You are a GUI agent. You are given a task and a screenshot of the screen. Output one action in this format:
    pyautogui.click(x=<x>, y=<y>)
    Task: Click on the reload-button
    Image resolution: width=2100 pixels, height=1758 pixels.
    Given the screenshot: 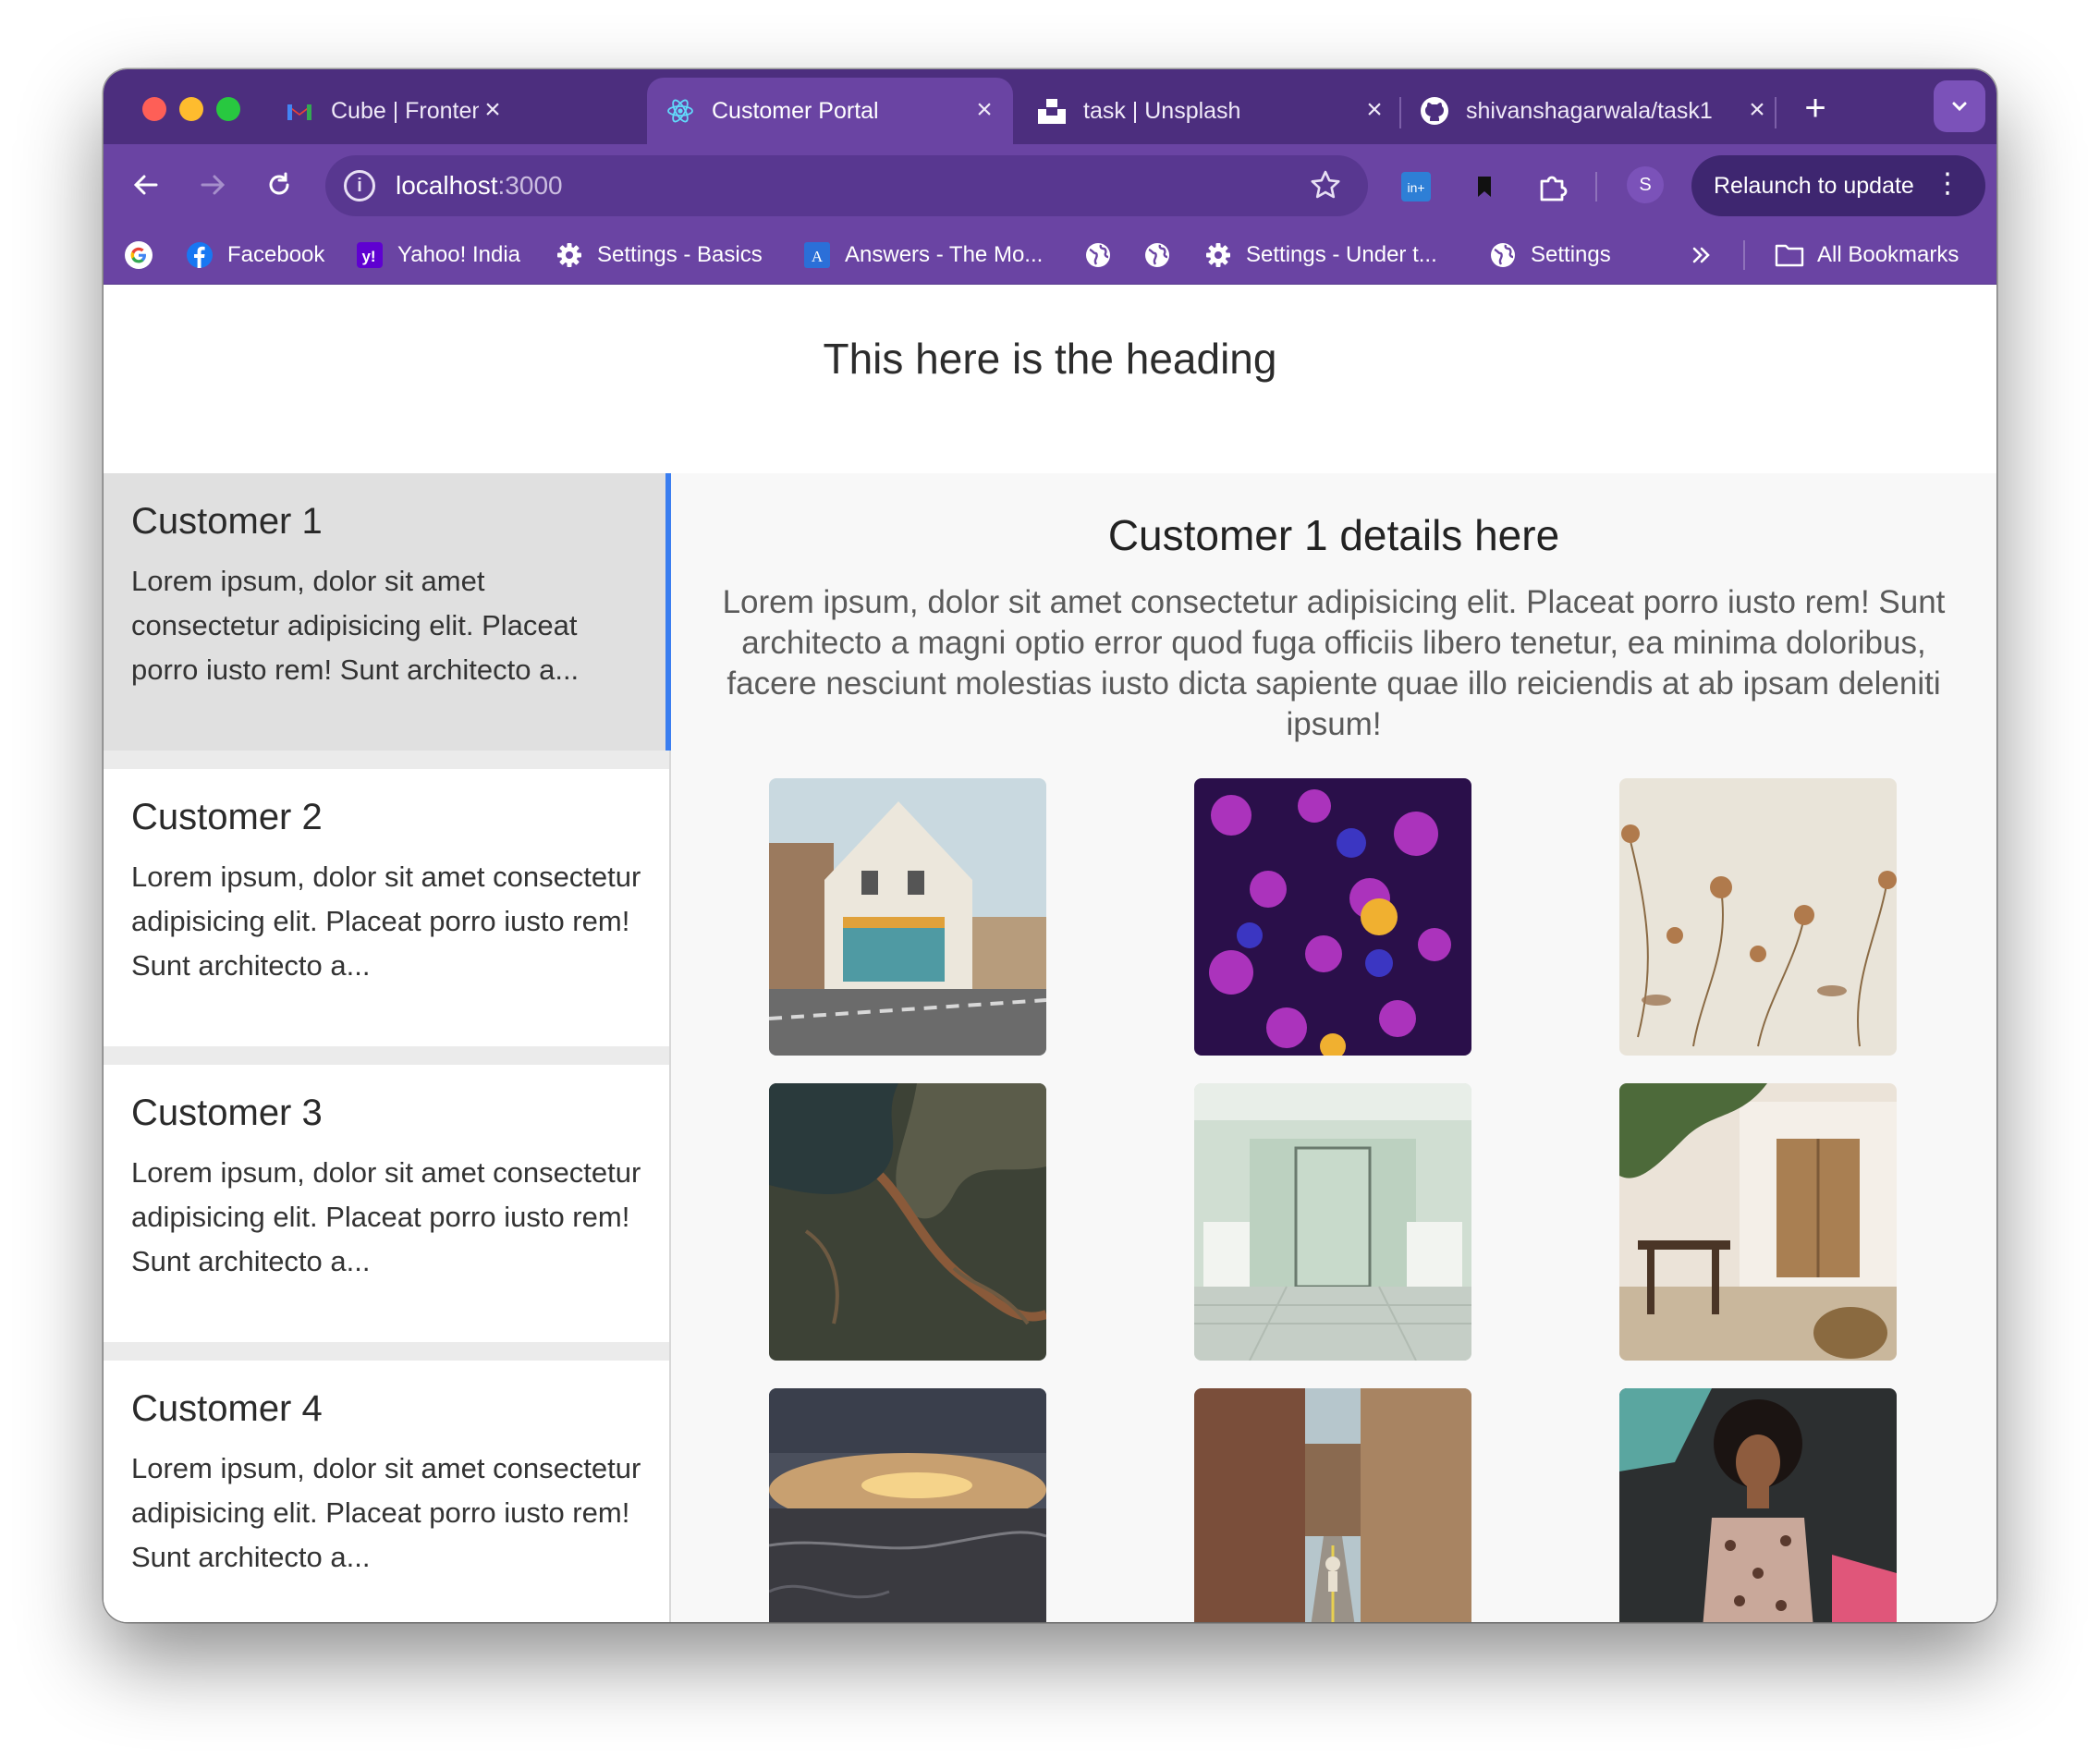 What is the action you would take?
    pyautogui.click(x=279, y=185)
    